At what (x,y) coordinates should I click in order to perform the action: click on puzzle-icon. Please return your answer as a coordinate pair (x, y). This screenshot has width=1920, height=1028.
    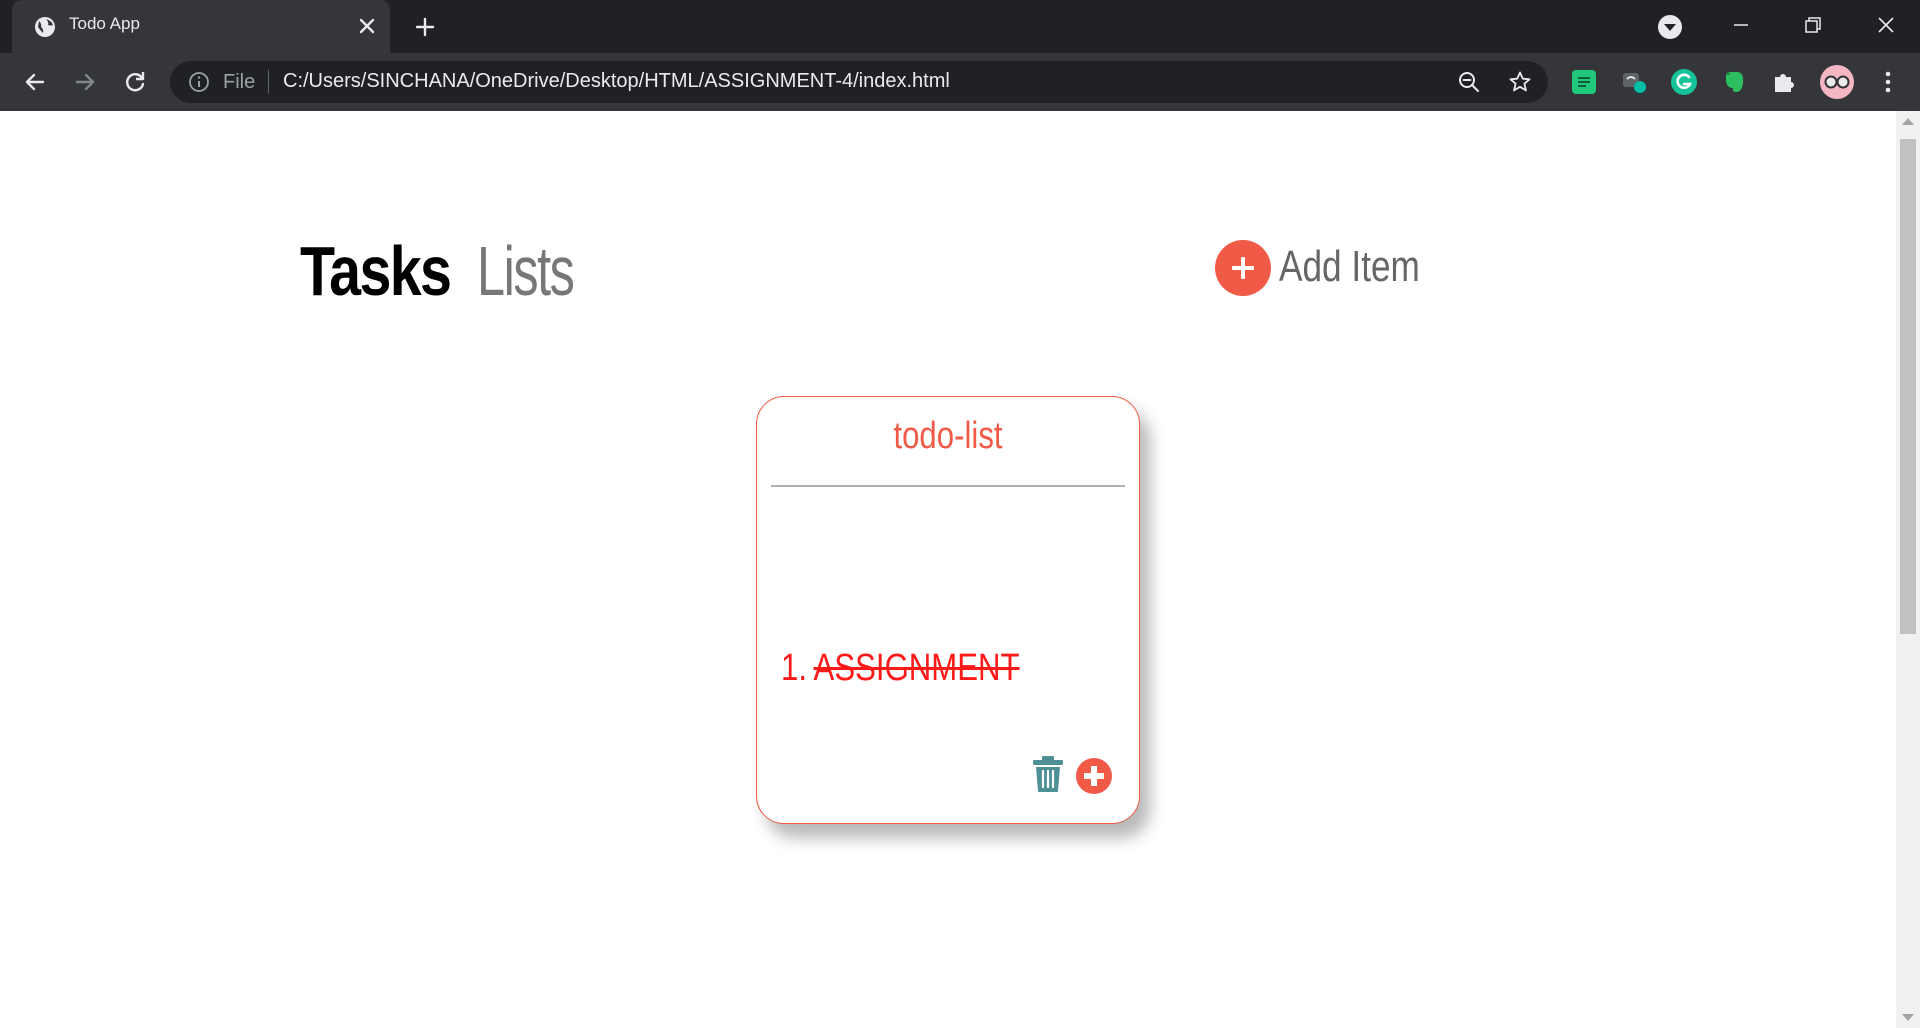
    Looking at the image, I should click on (1784, 82).